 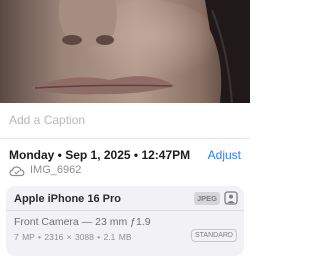 What do you see at coordinates (82, 222) in the screenshot?
I see `lens-info: Front Camera — 23 mm ƒ1.9` at bounding box center [82, 222].